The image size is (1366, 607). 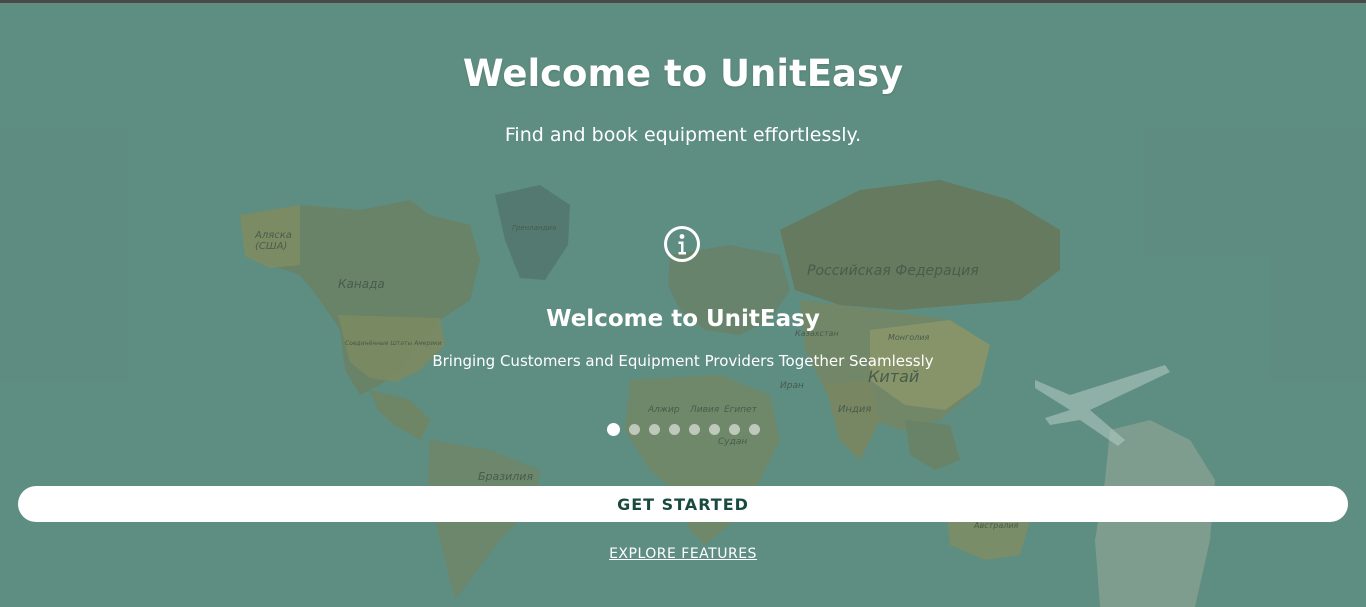 I want to click on explore-features-link: EXPLORE FEATURES, so click(x=683, y=554).